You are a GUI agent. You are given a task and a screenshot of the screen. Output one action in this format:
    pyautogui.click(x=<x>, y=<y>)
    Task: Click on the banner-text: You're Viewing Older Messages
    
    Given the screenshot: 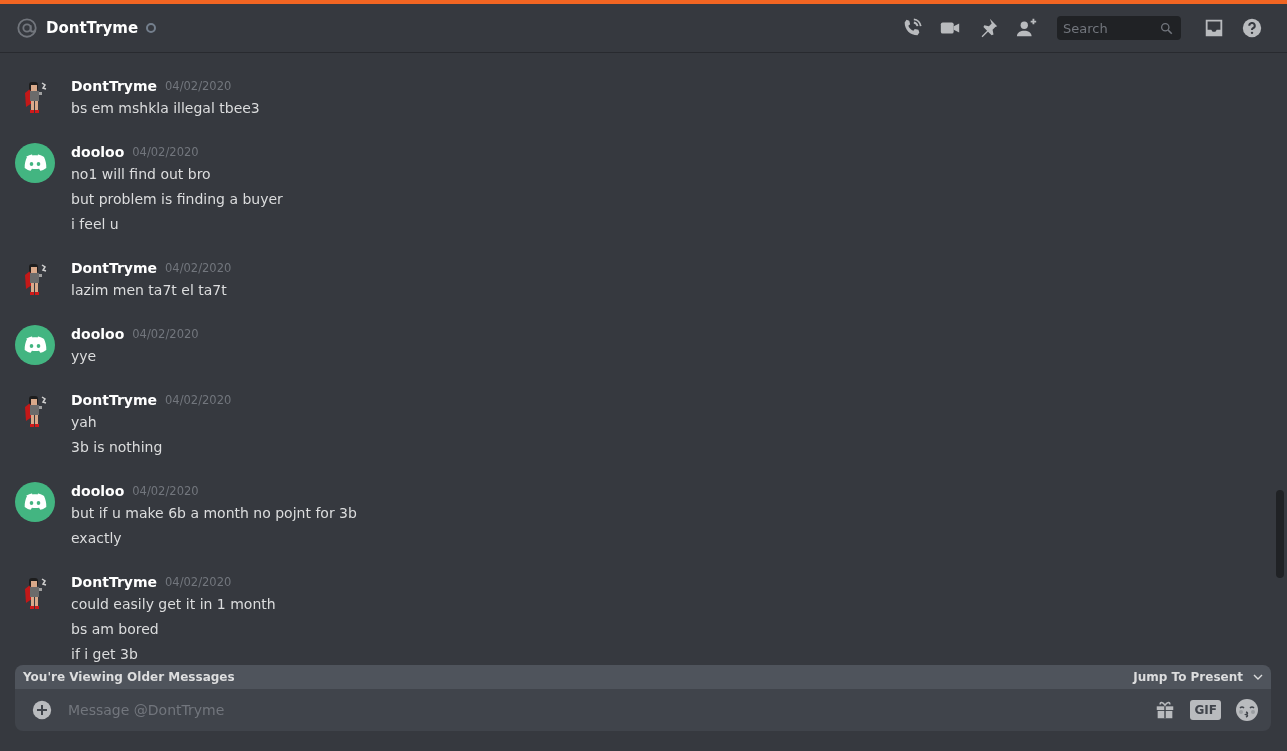 What is the action you would take?
    pyautogui.click(x=129, y=677)
    